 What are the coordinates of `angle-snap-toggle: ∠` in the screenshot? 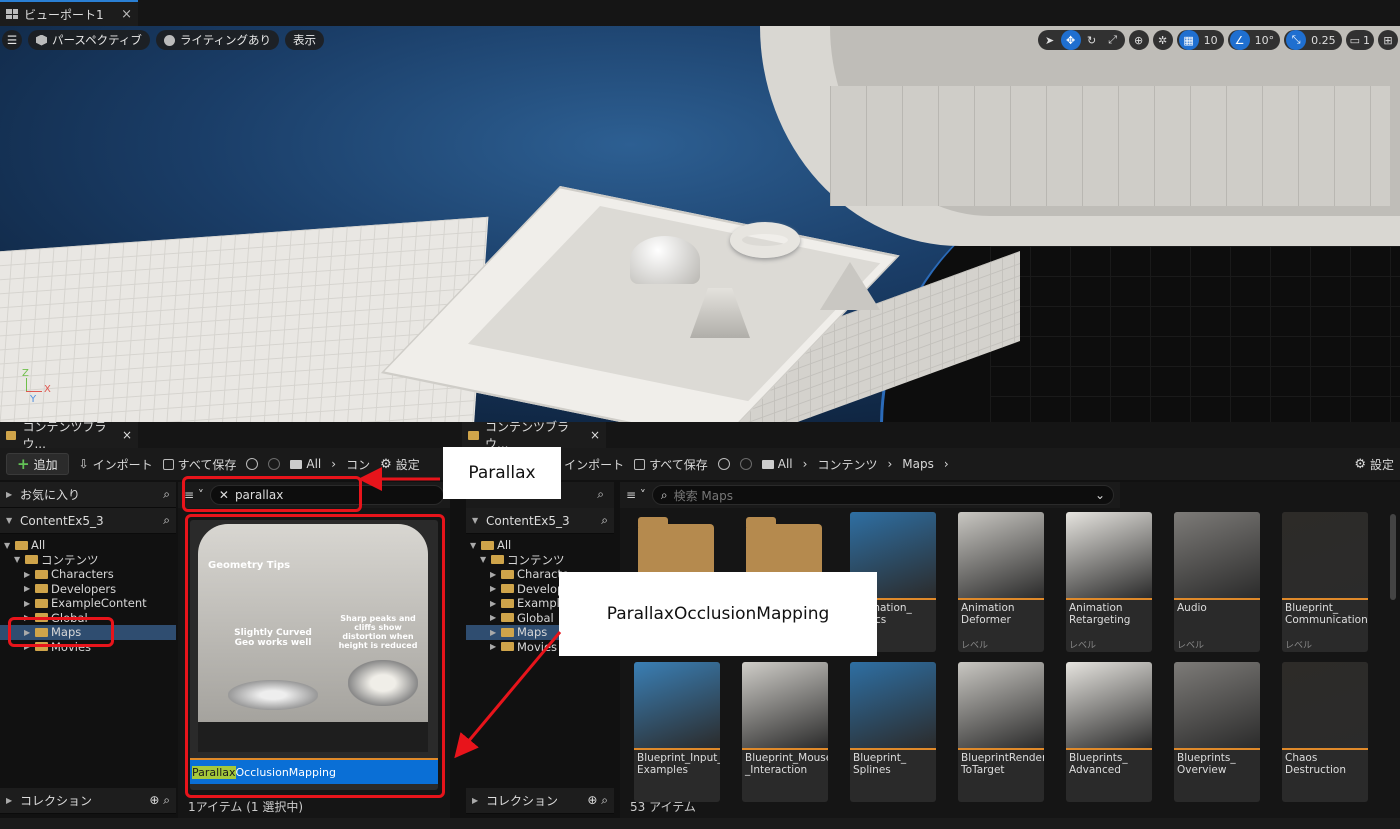 It's located at (1239, 40).